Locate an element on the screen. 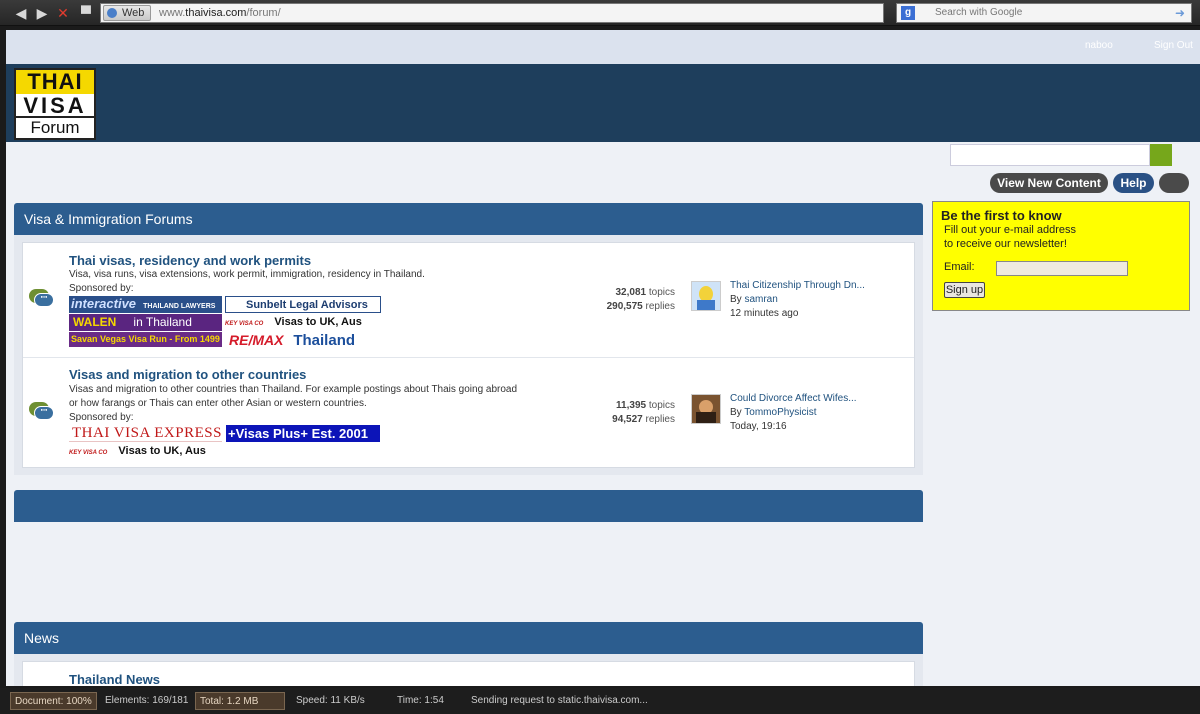 The image size is (1200, 714). newsletter-text-2: to receive our newsletter! is located at coordinates (1005, 244).